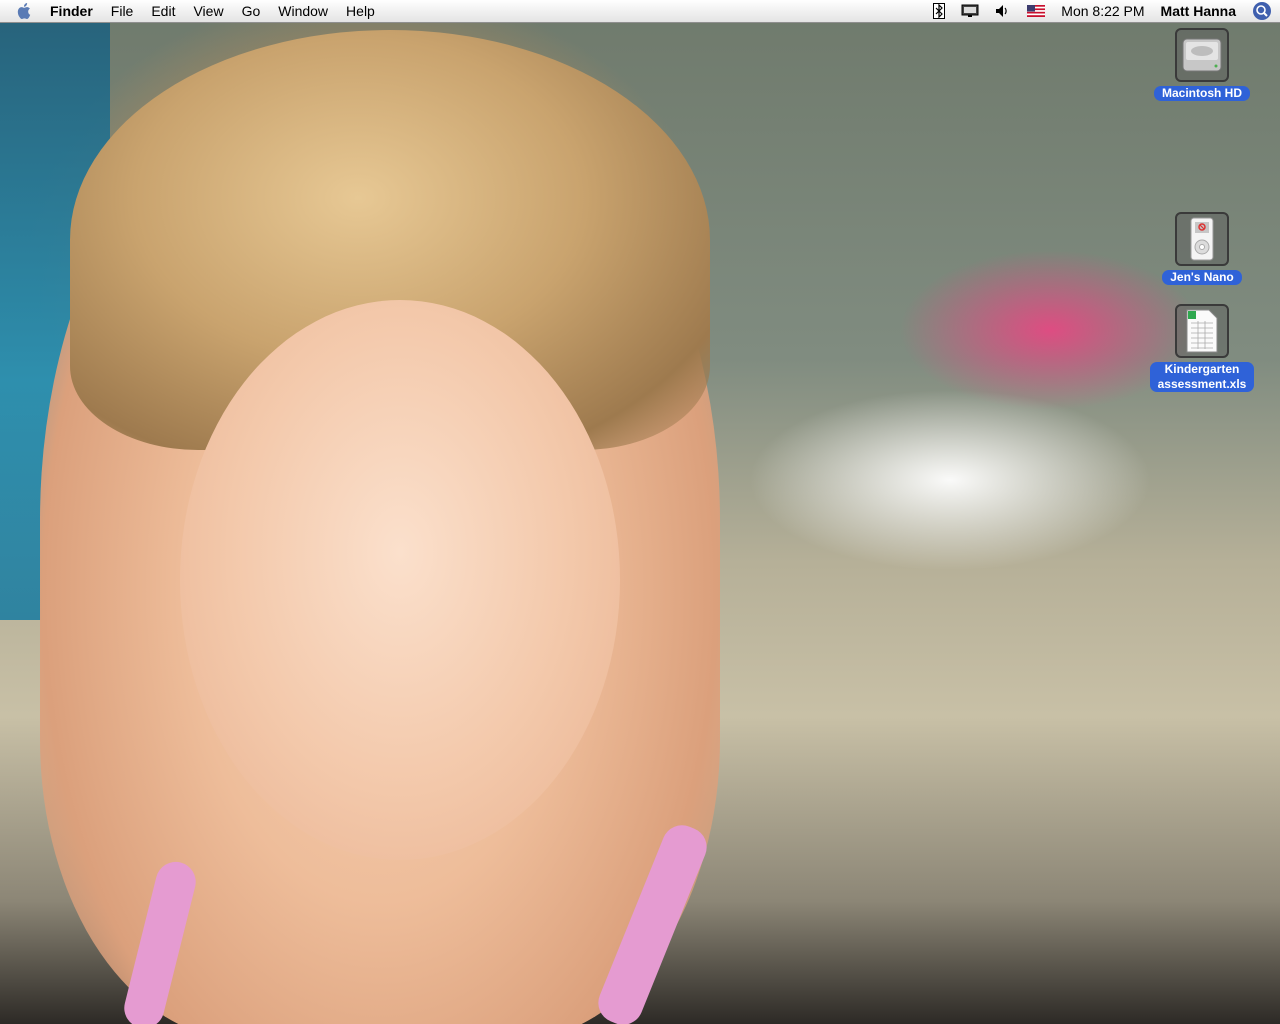  What do you see at coordinates (1202, 239) in the screenshot?
I see `ipod-nano-icon` at bounding box center [1202, 239].